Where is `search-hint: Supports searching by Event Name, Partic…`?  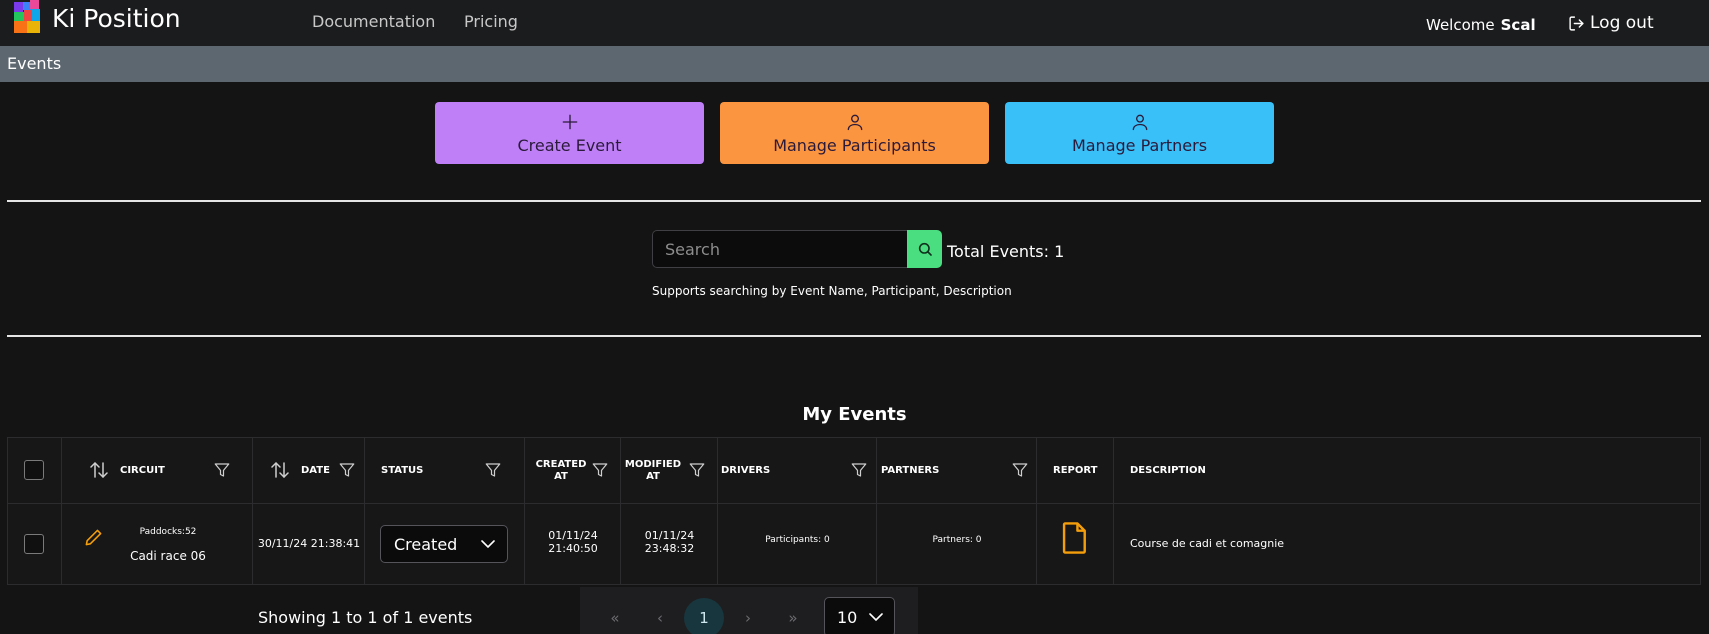 search-hint: Supports searching by Event Name, Partic… is located at coordinates (832, 291).